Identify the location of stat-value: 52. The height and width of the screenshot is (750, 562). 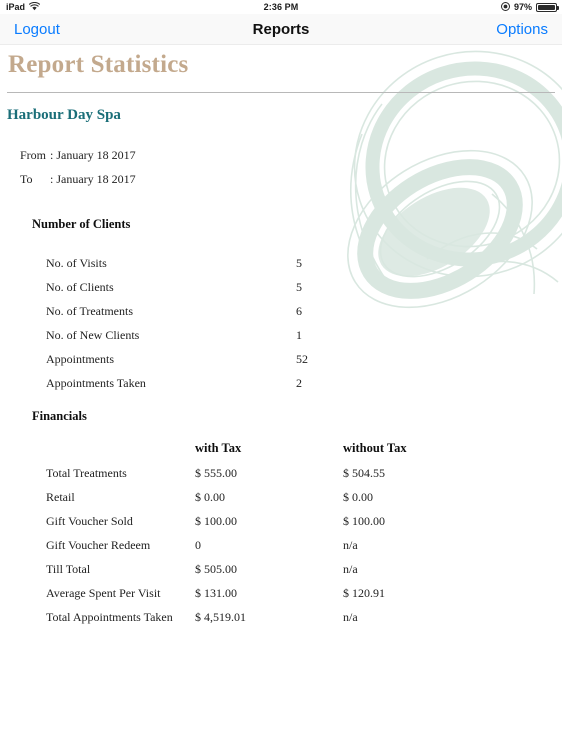
(302, 359).